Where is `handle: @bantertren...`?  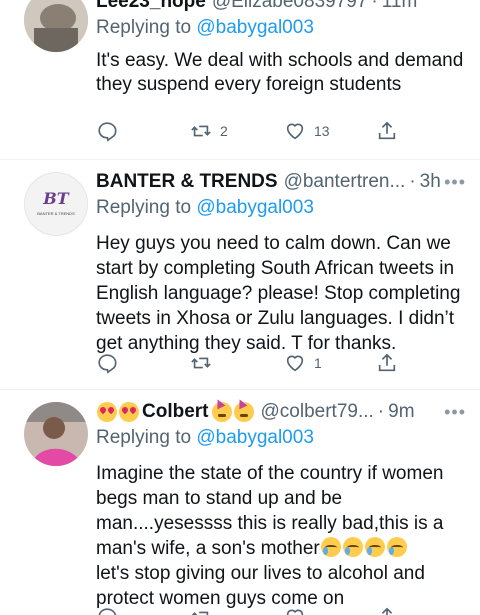 handle: @bantertren... is located at coordinates (345, 182).